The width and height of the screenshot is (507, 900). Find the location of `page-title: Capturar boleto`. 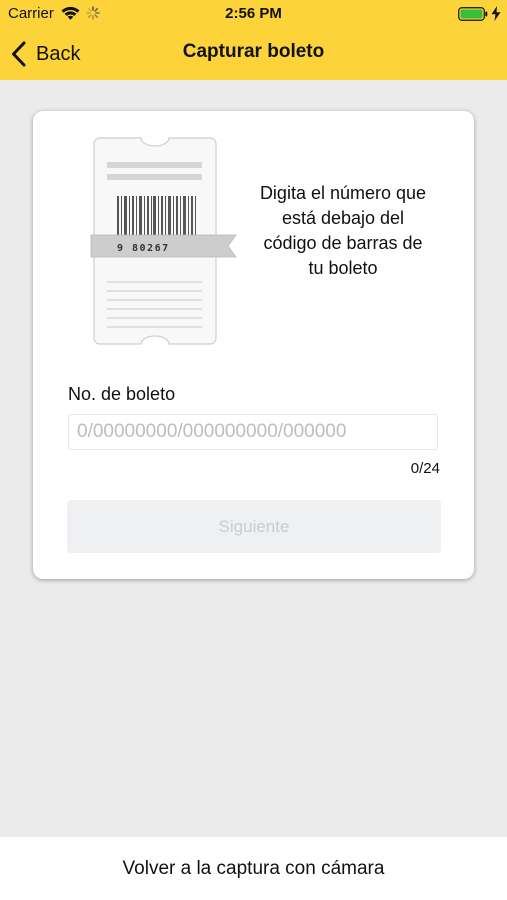

page-title: Capturar boleto is located at coordinates (253, 51).